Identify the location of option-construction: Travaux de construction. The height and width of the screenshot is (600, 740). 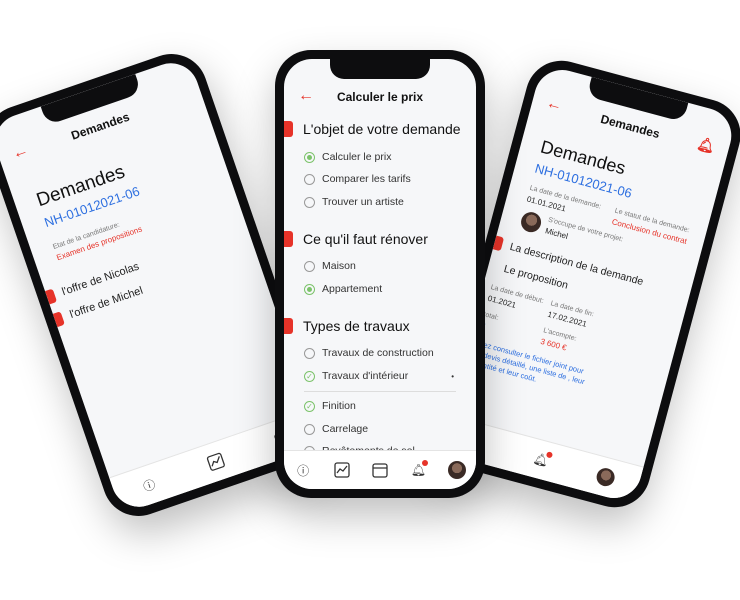
(369, 353).